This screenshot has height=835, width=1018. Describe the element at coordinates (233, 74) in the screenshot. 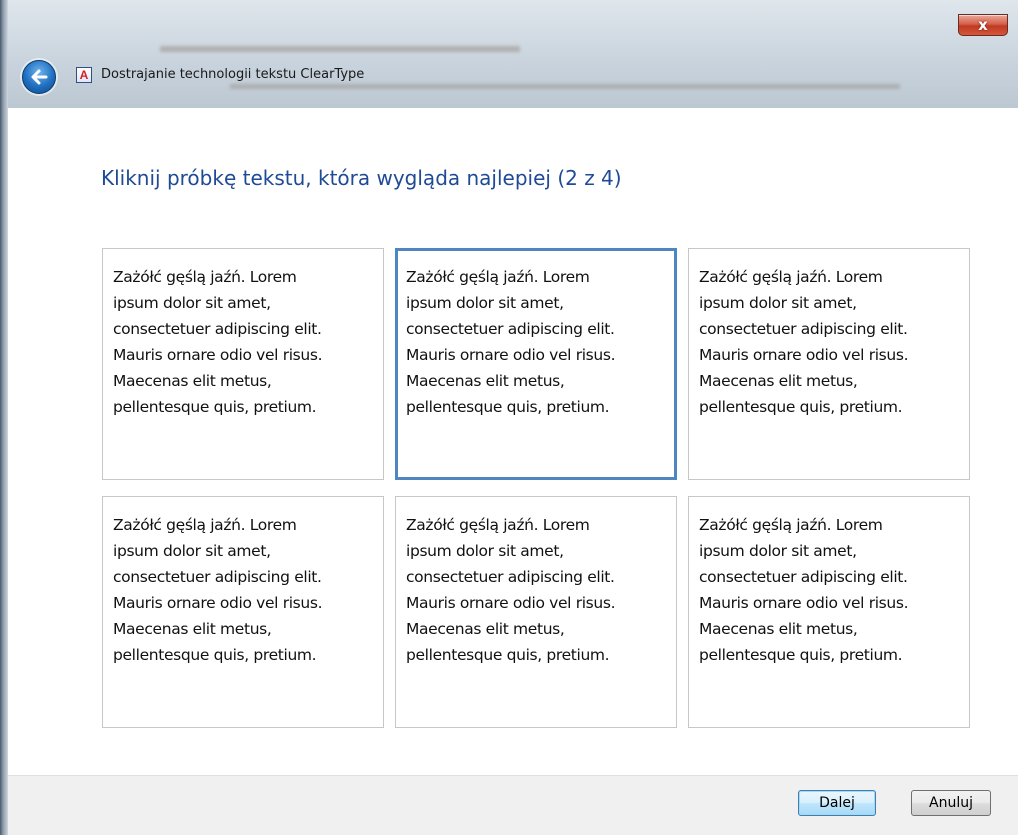

I see `window-title: Dostrajanie technologii tekstu ClearType` at that location.